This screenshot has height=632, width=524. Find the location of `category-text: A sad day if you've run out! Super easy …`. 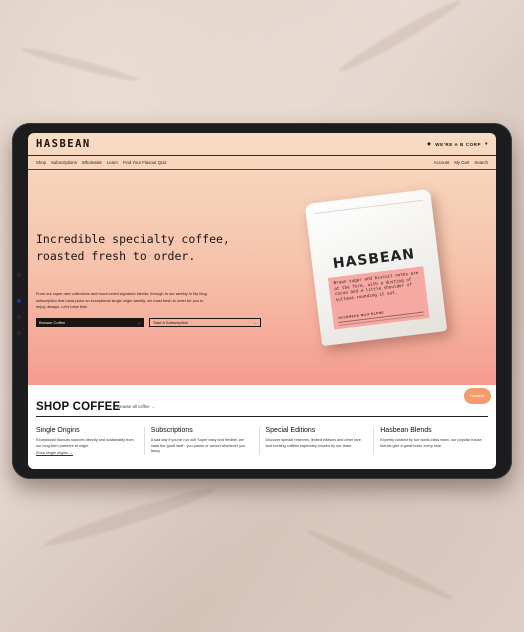

category-text: A sad day if you've run out! Super easy … is located at coordinates (198, 446).